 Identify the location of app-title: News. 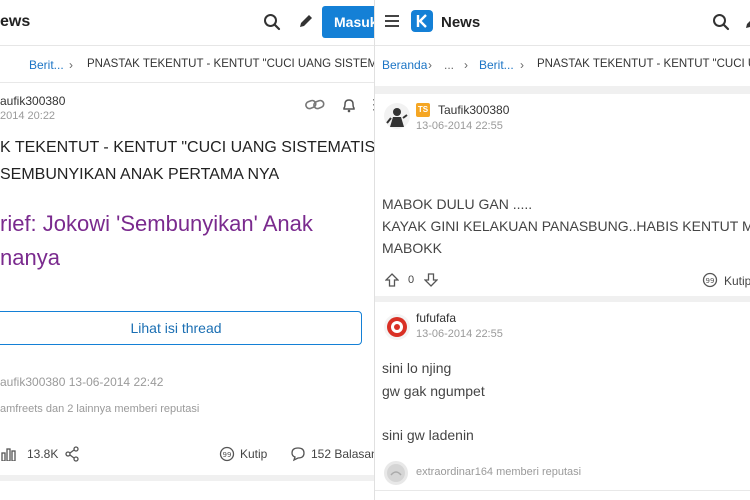
(461, 22).